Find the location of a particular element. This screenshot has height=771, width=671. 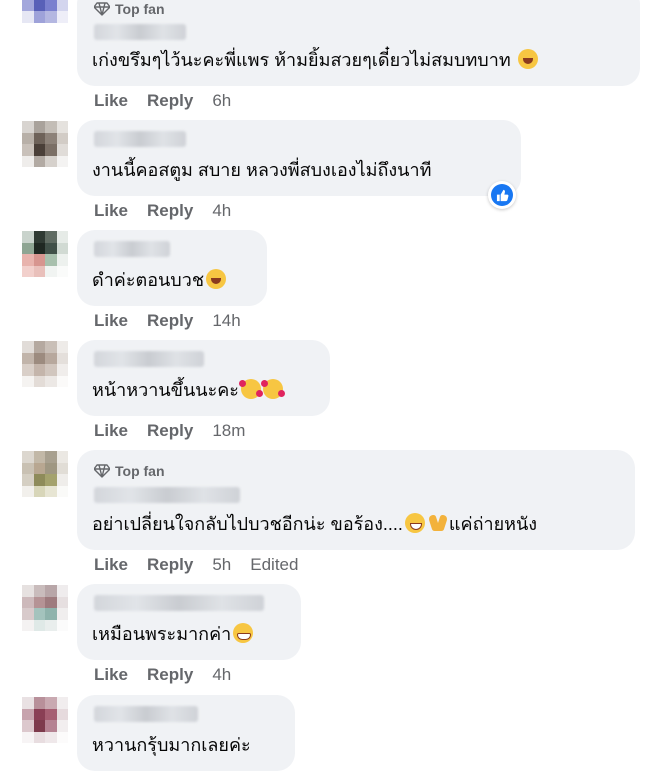

comment-text: ดำค่ะตอนบวช is located at coordinates (159, 280).